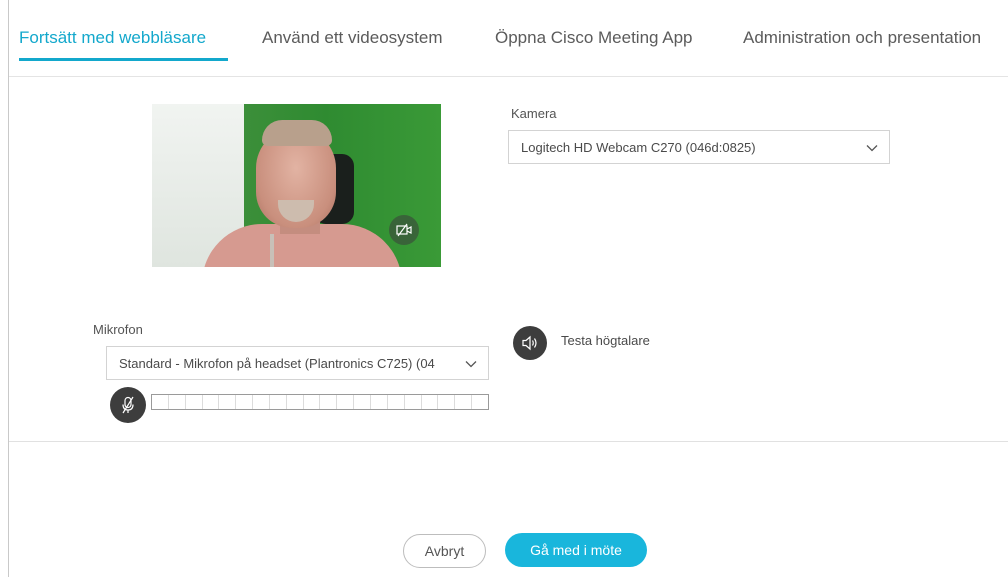  What do you see at coordinates (444, 551) in the screenshot?
I see `cancel-button: Avbryt` at bounding box center [444, 551].